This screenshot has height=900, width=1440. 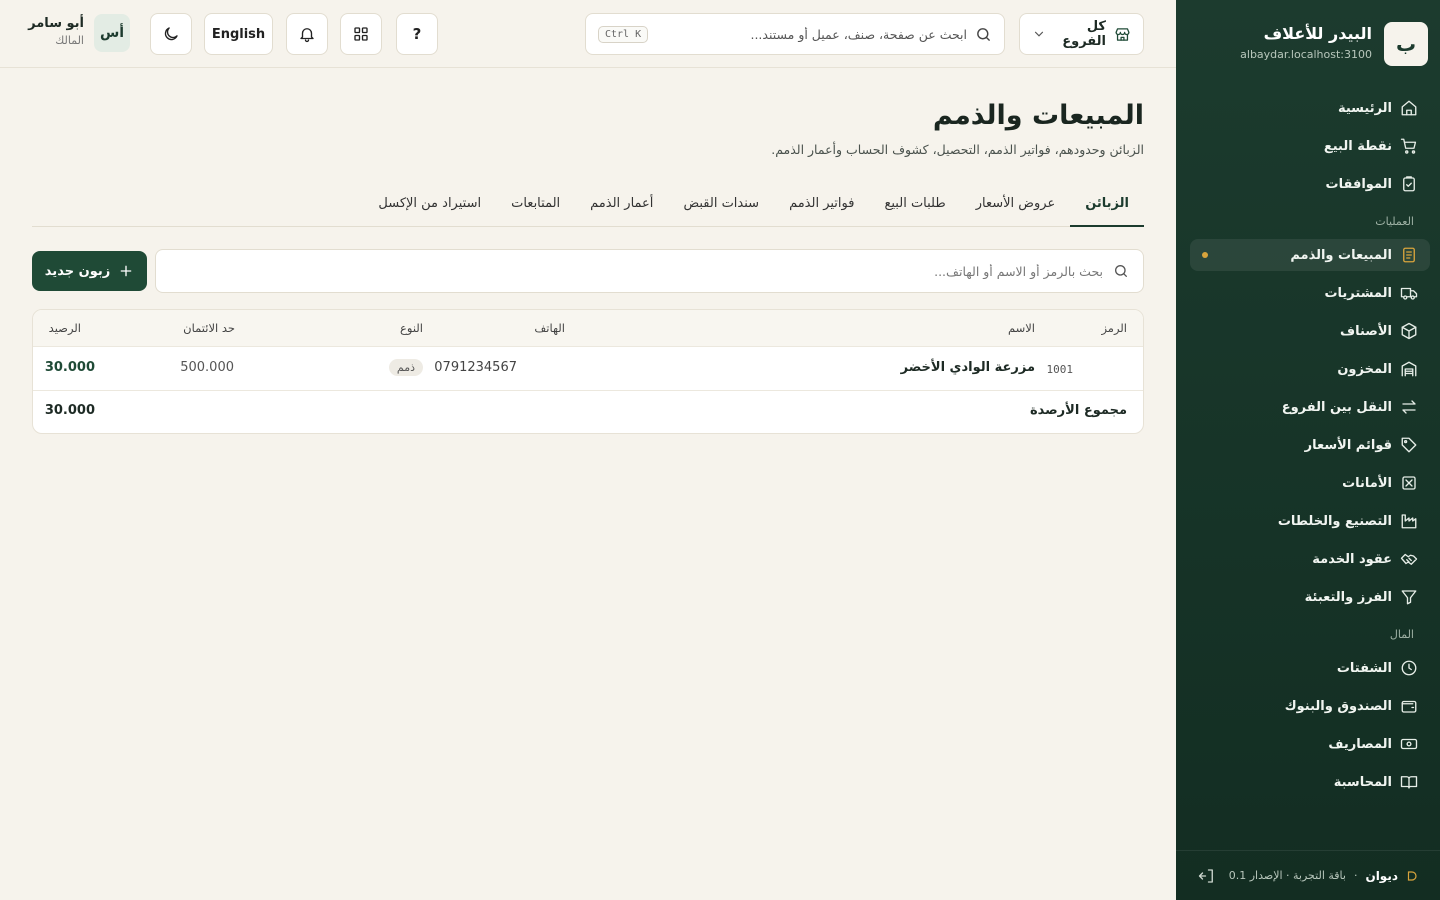 I want to click on row-balance: 30.000, so click(x=69, y=367).